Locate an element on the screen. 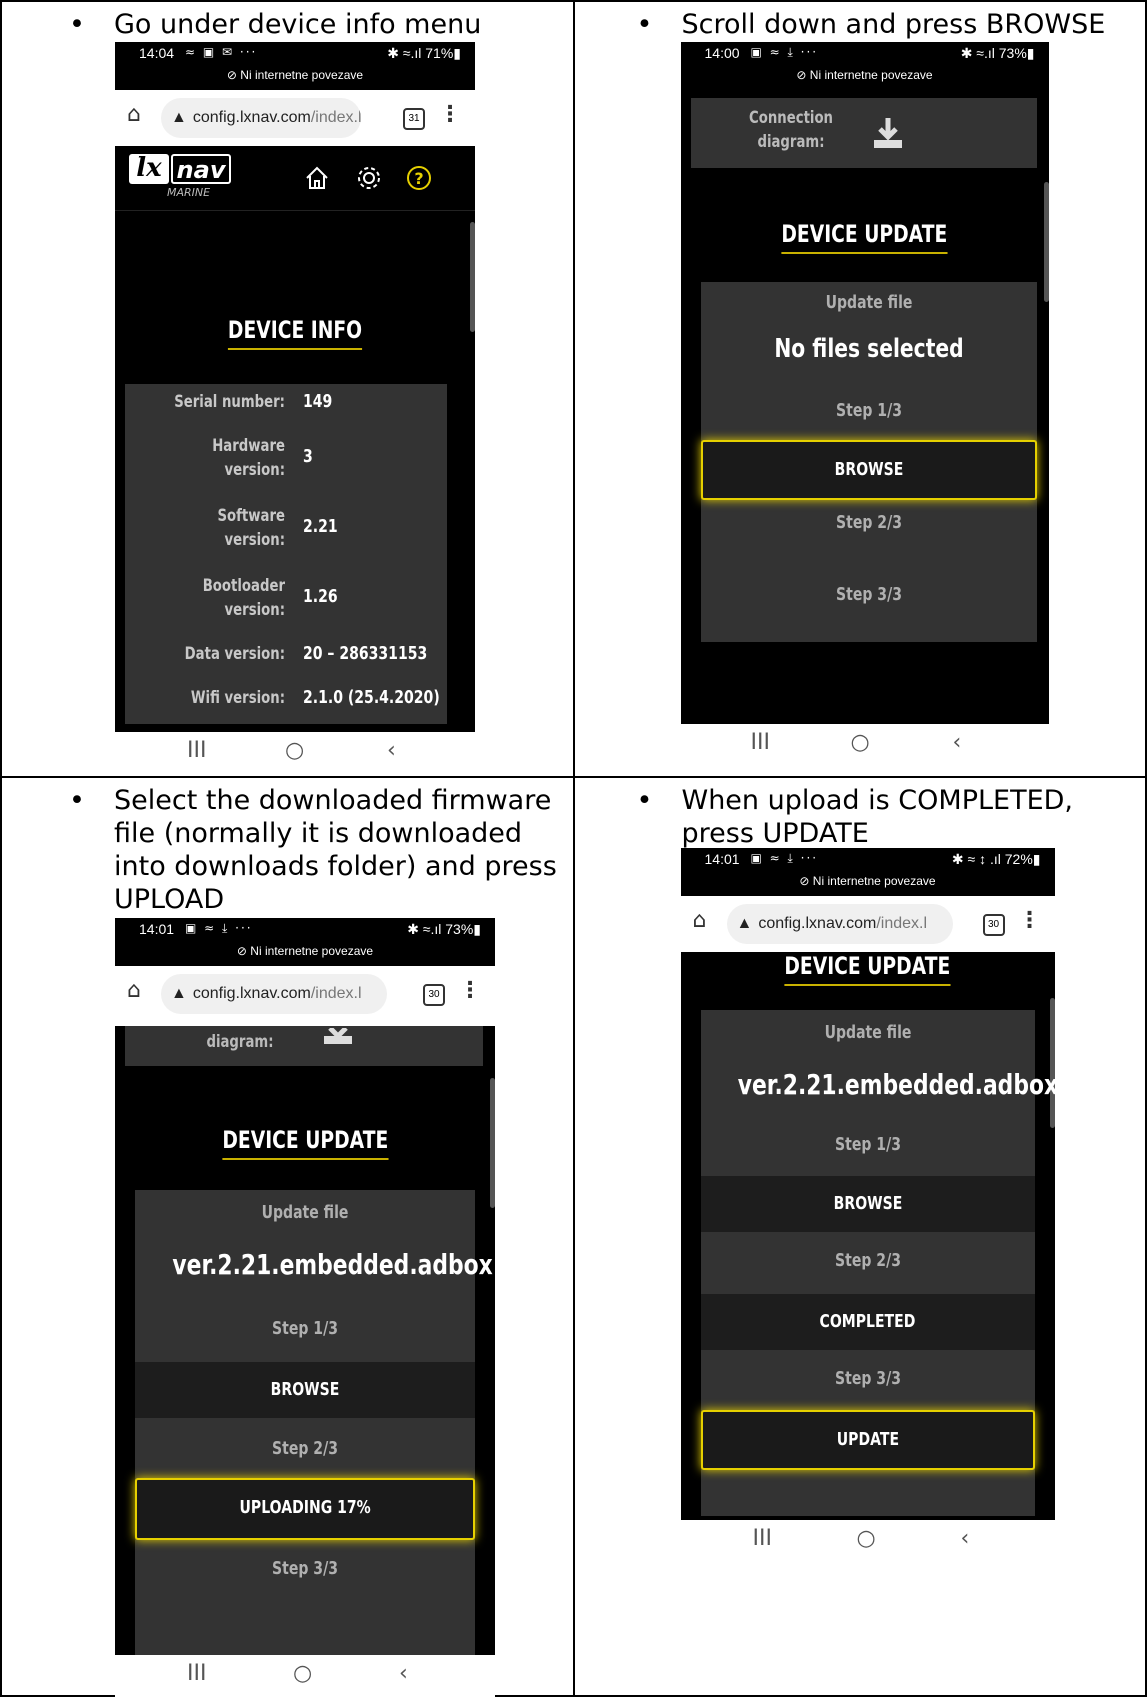 The height and width of the screenshot is (1697, 1147). help-icon: ? is located at coordinates (419, 178).